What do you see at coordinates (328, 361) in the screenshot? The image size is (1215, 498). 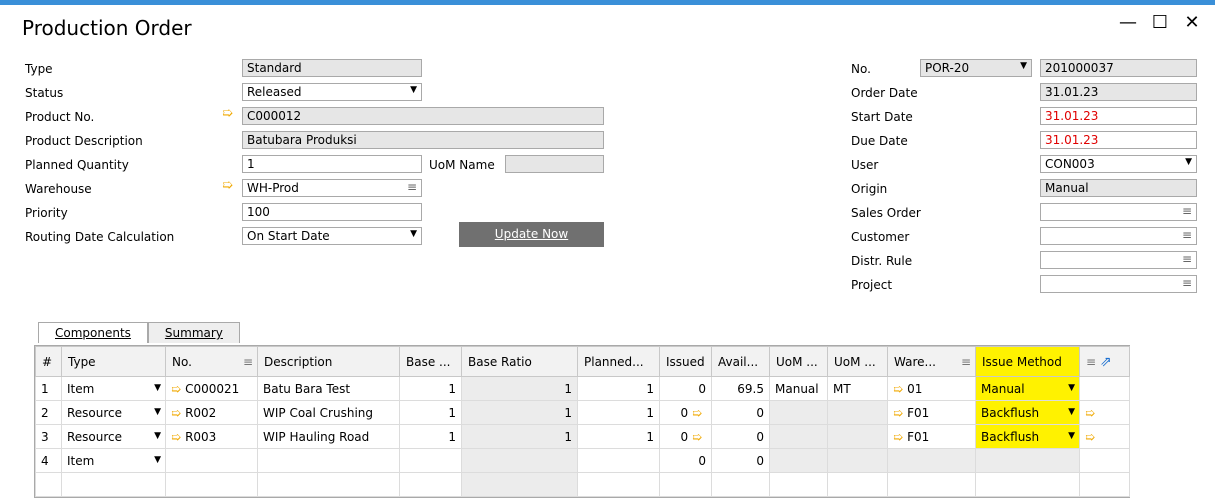 I see `col-header-description: Description` at bounding box center [328, 361].